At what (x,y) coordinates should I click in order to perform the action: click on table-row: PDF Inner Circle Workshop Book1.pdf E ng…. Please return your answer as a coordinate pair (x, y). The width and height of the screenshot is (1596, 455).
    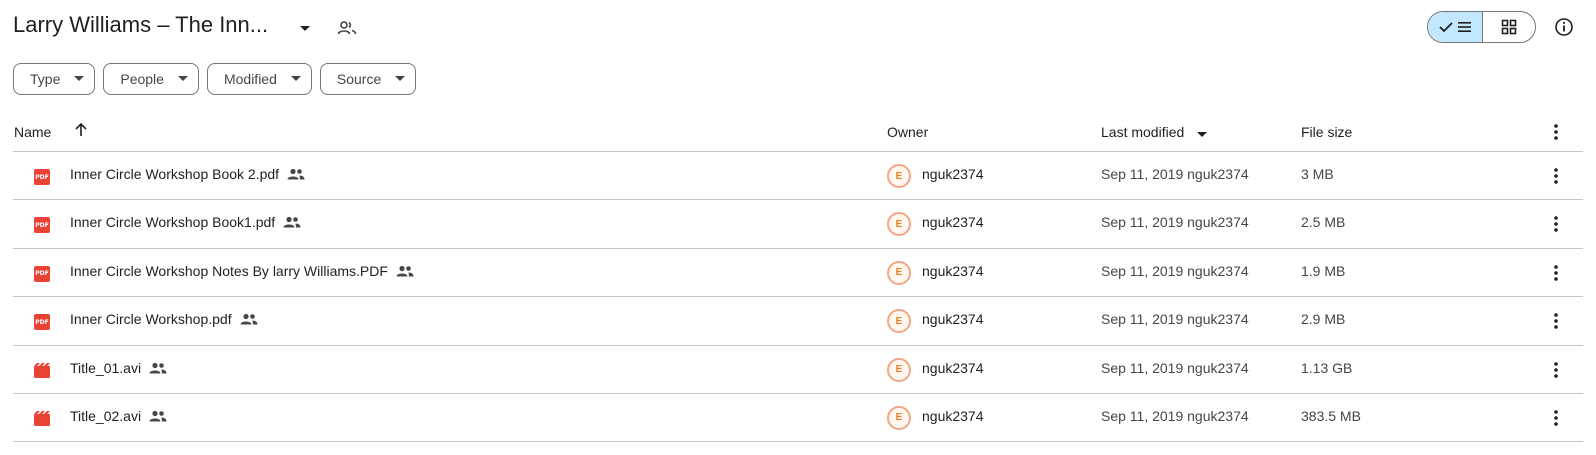
    Looking at the image, I should click on (798, 224).